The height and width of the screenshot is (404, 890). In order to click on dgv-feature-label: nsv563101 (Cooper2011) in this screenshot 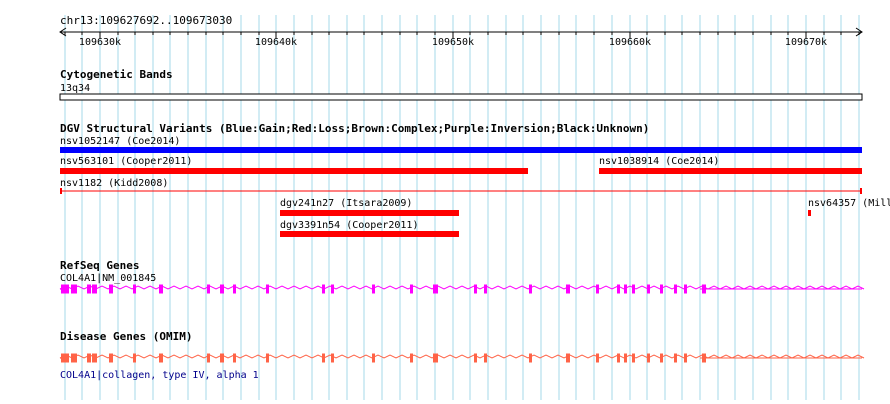, I will do `click(126, 161)`.